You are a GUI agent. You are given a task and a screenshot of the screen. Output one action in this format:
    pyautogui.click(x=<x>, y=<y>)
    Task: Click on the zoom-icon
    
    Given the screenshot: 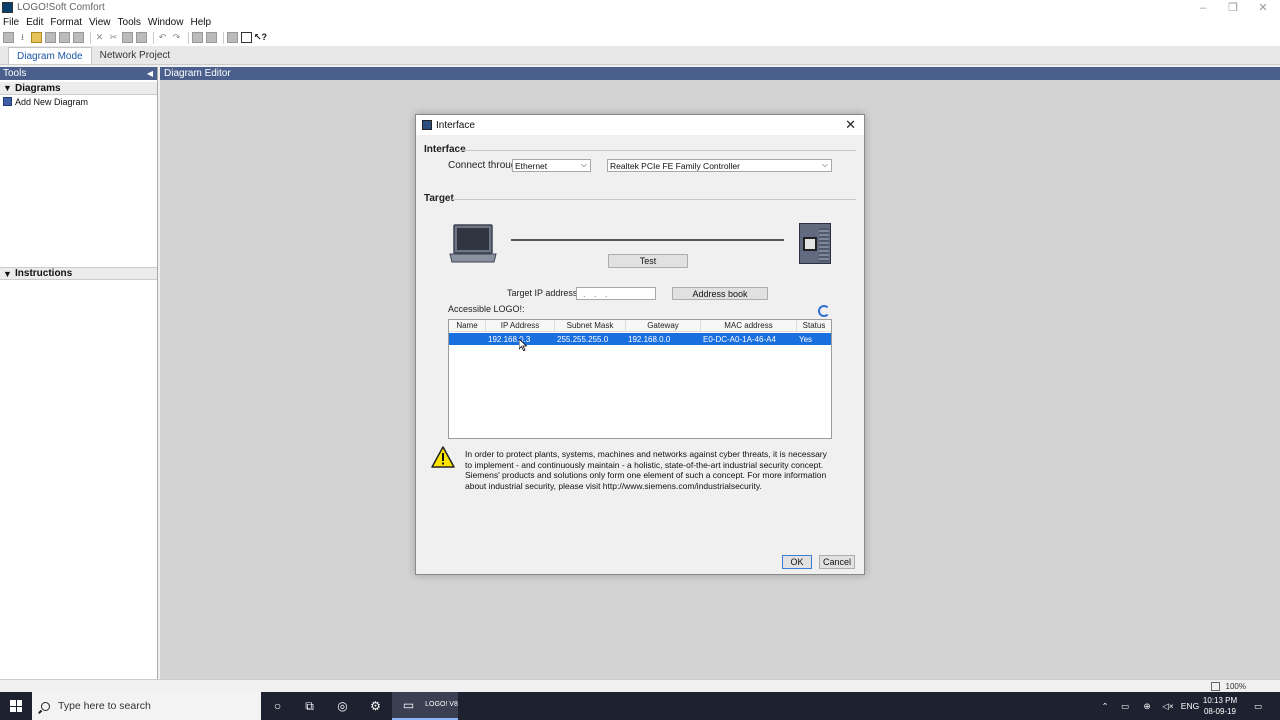 What is the action you would take?
    pyautogui.click(x=1215, y=686)
    